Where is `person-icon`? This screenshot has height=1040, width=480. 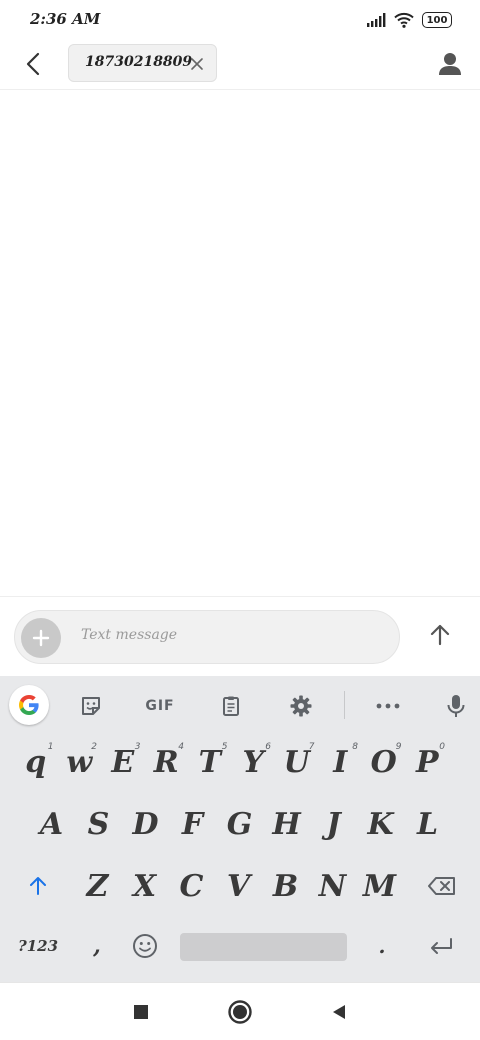
person-icon is located at coordinates (450, 64).